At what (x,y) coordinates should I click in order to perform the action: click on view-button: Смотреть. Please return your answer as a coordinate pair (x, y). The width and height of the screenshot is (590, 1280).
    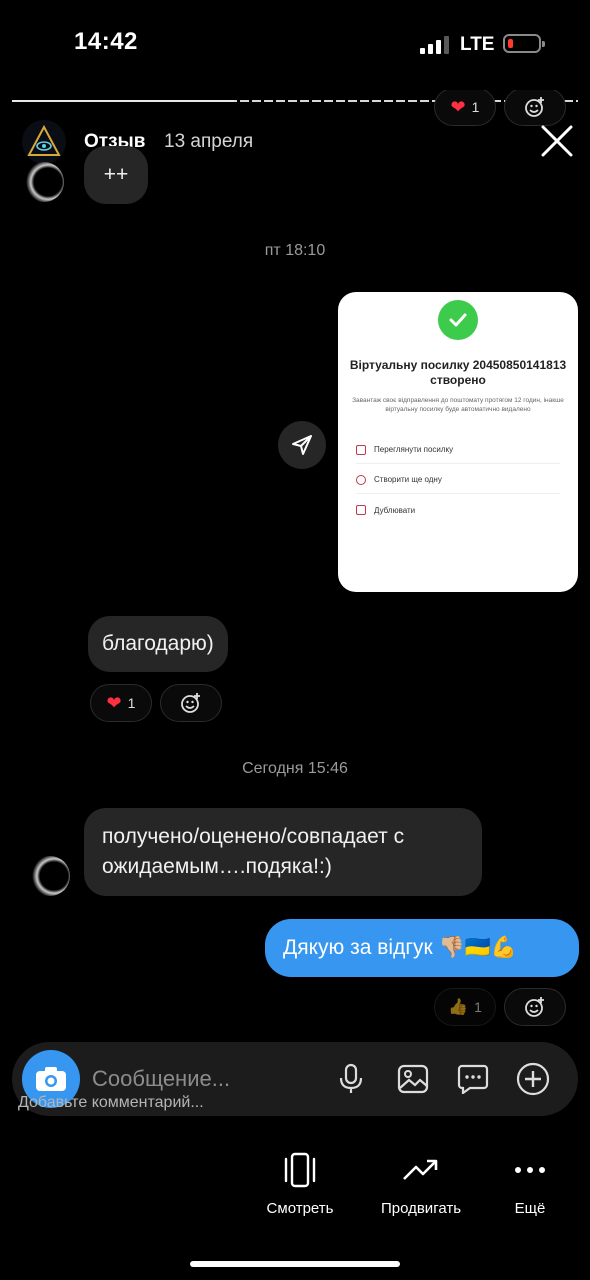
    Looking at the image, I should click on (300, 1182).